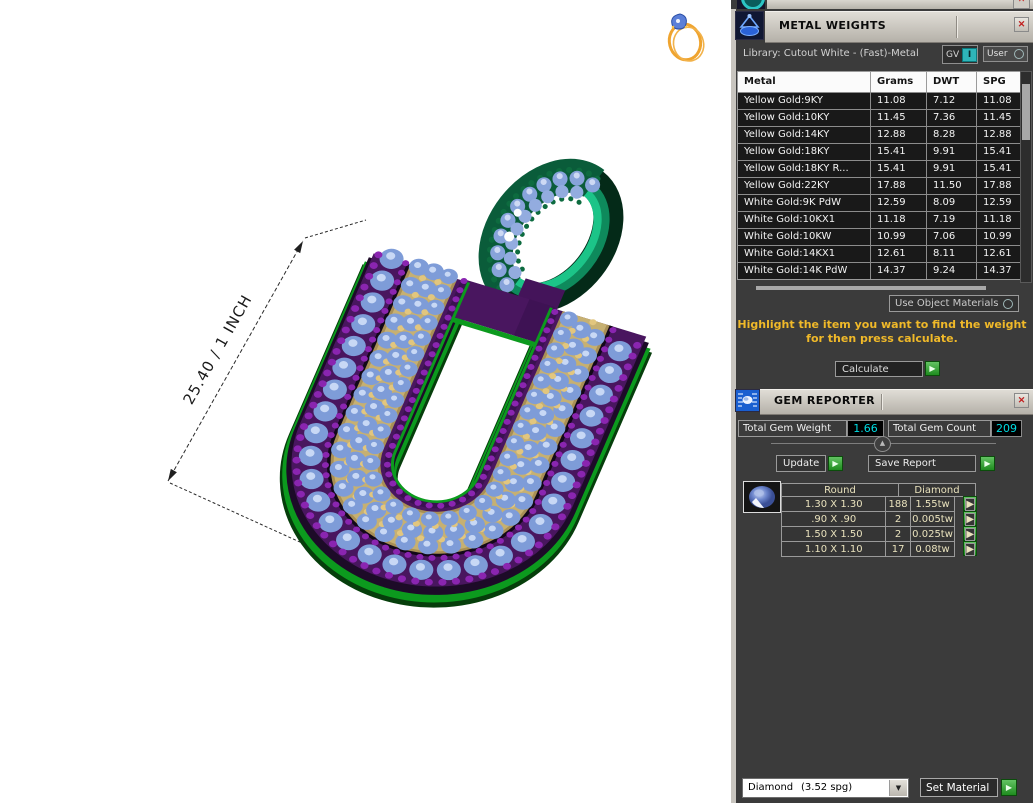 Image resolution: width=1033 pixels, height=803 pixels. What do you see at coordinates (749, 25) in the screenshot?
I see `scale-icon` at bounding box center [749, 25].